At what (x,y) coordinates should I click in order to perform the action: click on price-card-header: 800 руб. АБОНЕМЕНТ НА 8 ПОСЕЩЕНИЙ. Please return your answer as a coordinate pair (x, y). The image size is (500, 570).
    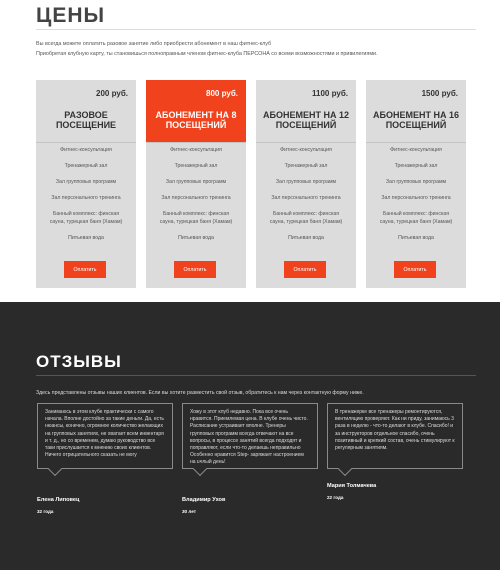
    Looking at the image, I should click on (196, 111).